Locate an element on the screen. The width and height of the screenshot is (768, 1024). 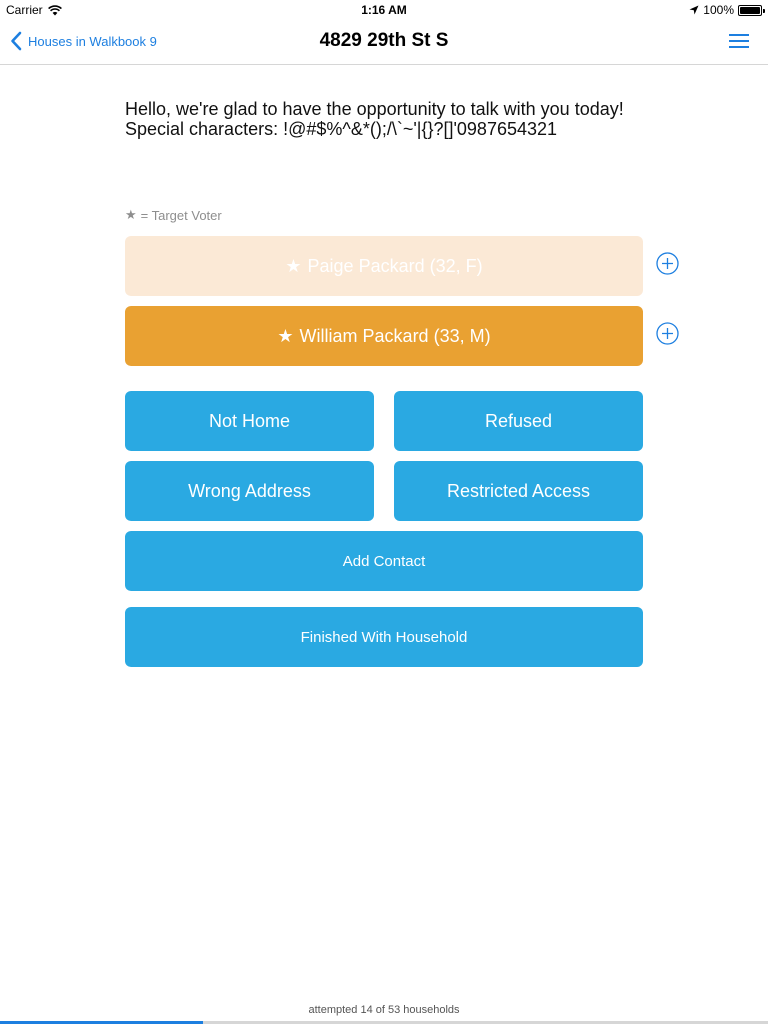
target-voter-legend: ★ = Target Voter is located at coordinates (173, 215).